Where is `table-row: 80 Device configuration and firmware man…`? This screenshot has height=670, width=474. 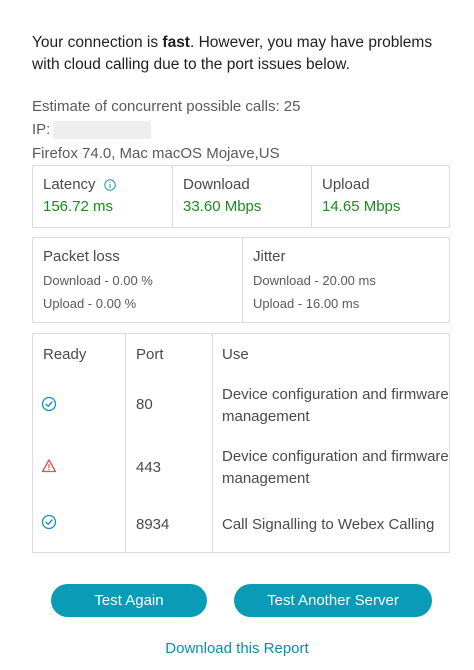
table-row: 80 Device configuration and firmware man… is located at coordinates (241, 408).